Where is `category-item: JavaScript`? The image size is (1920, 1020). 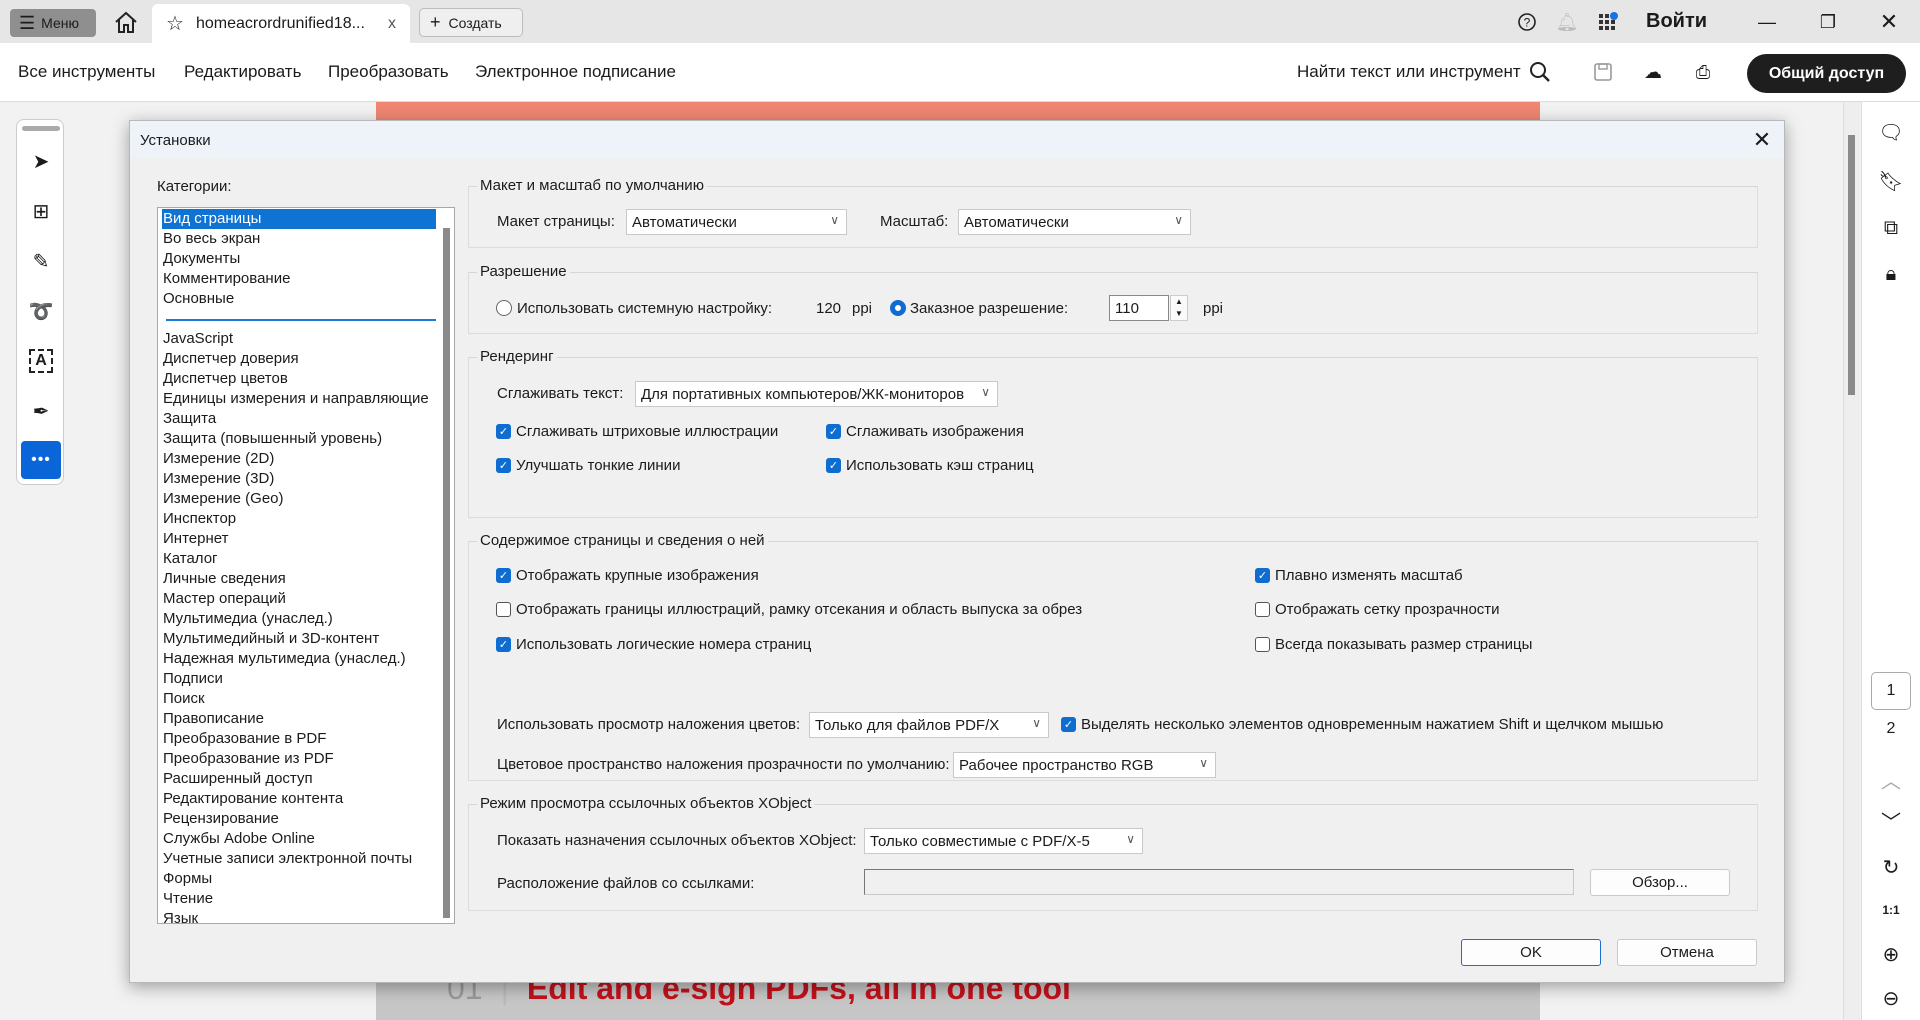
category-item: JavaScript is located at coordinates (299, 339).